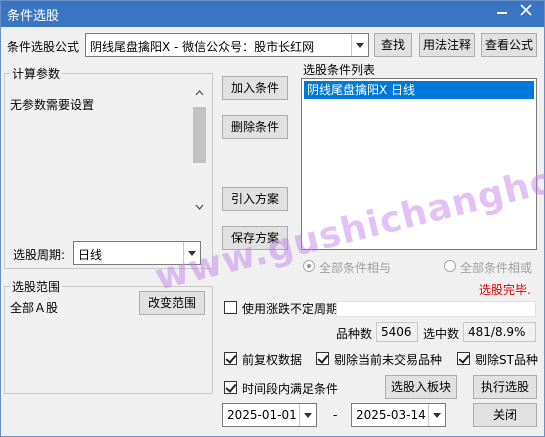 The width and height of the screenshot is (545, 437). I want to click on params-group-title: 计算参数, so click(36, 73).